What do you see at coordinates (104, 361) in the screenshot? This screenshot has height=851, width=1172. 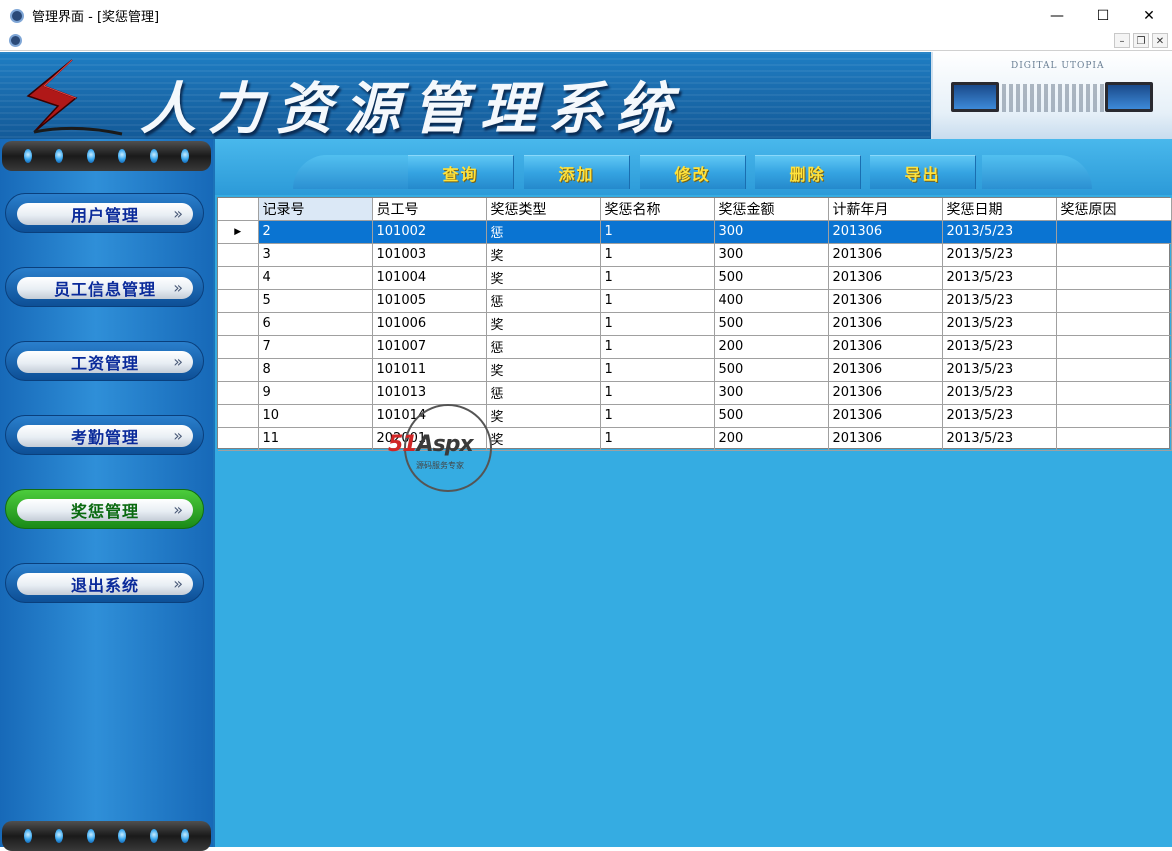 I see `nav-salary-management: 工资管理 »` at bounding box center [104, 361].